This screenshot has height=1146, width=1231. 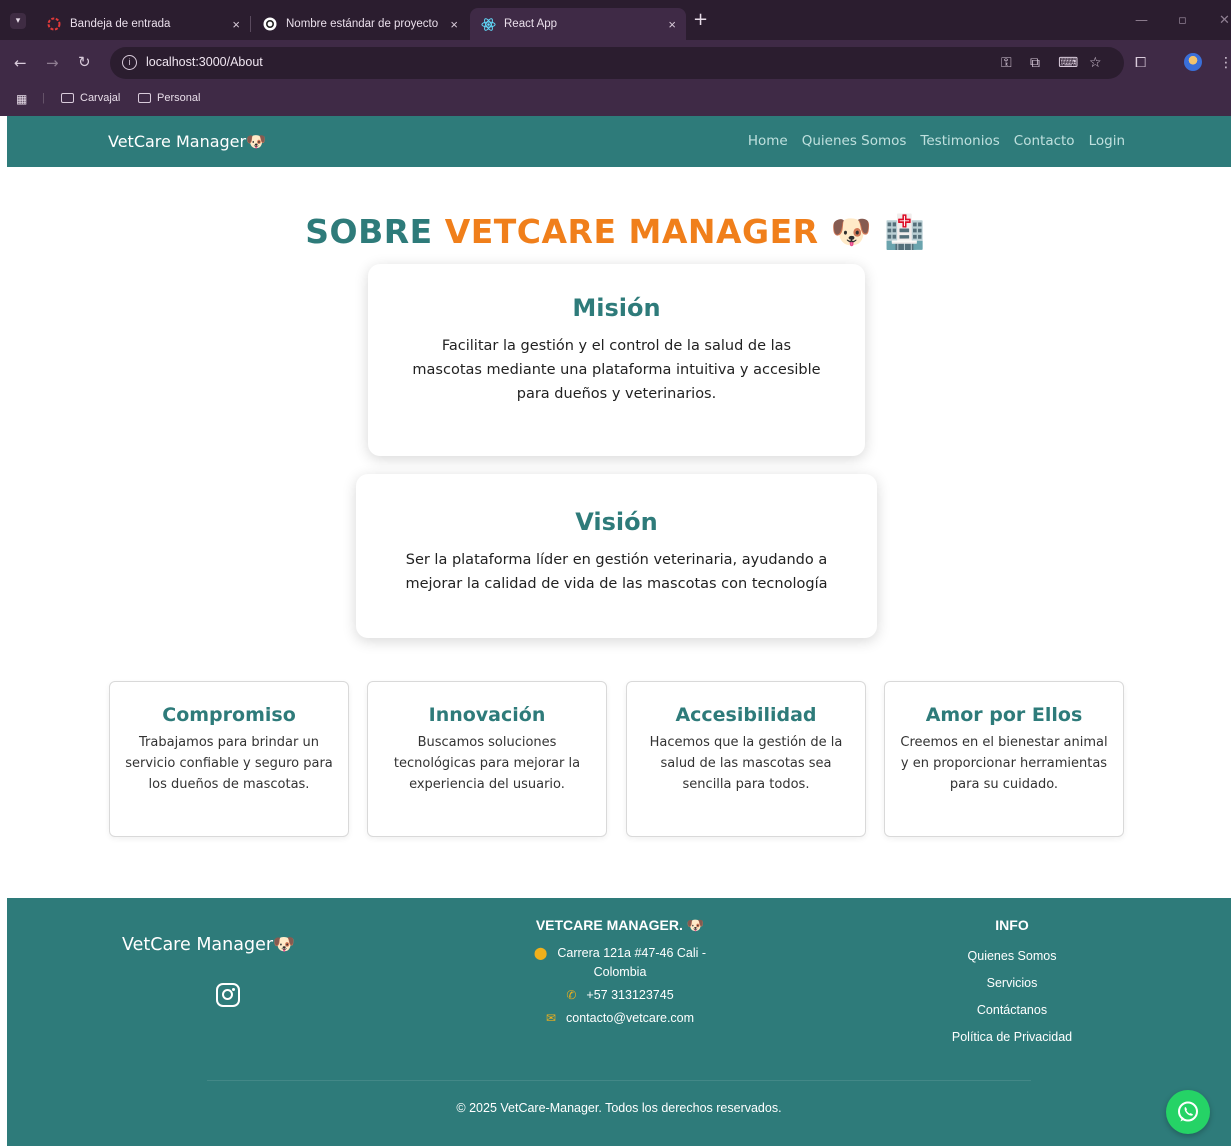 What do you see at coordinates (531, 24) in the screenshot?
I see `tab-title: React App` at bounding box center [531, 24].